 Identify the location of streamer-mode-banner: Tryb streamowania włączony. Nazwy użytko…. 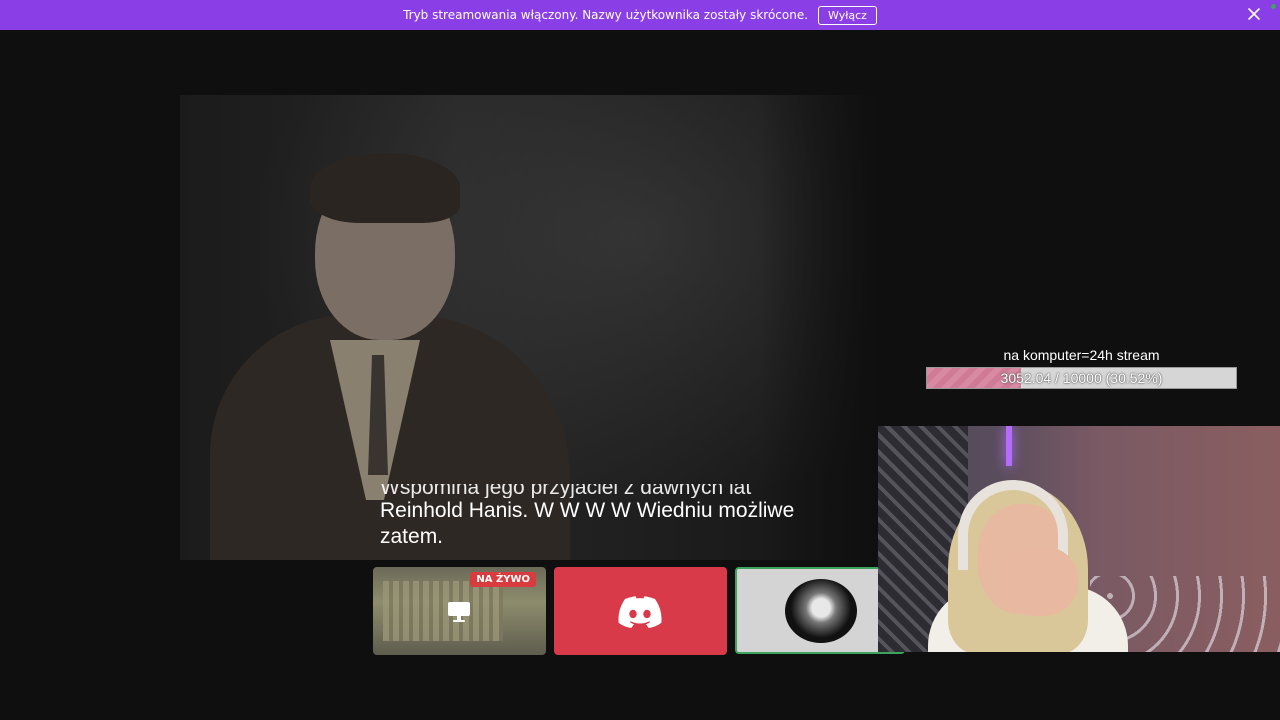
(640, 15).